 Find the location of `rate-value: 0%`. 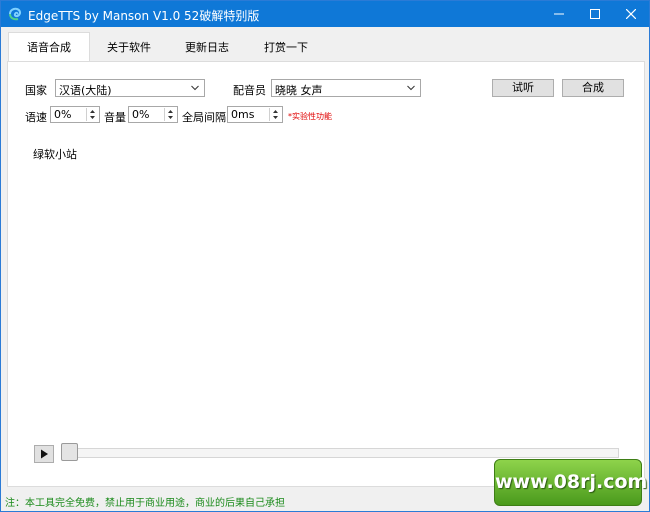

rate-value: 0% is located at coordinates (63, 114).